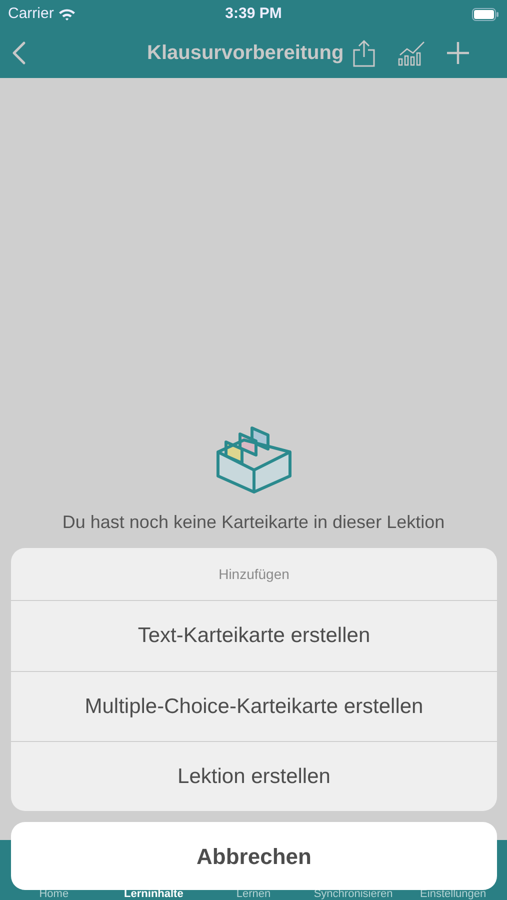  I want to click on share-icon, so click(364, 53).